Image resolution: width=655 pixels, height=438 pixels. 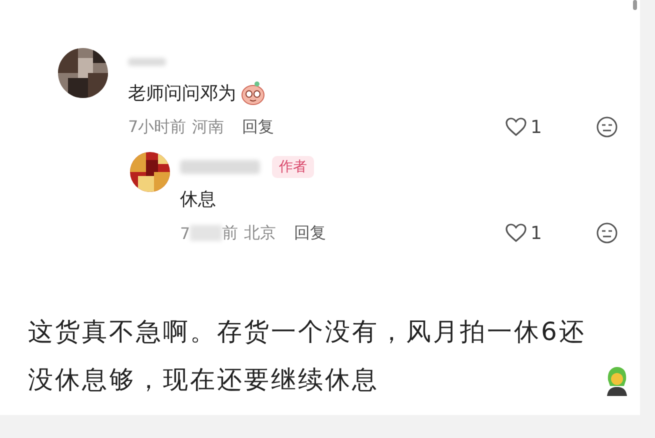 I want to click on time-text: 前, so click(x=230, y=233).